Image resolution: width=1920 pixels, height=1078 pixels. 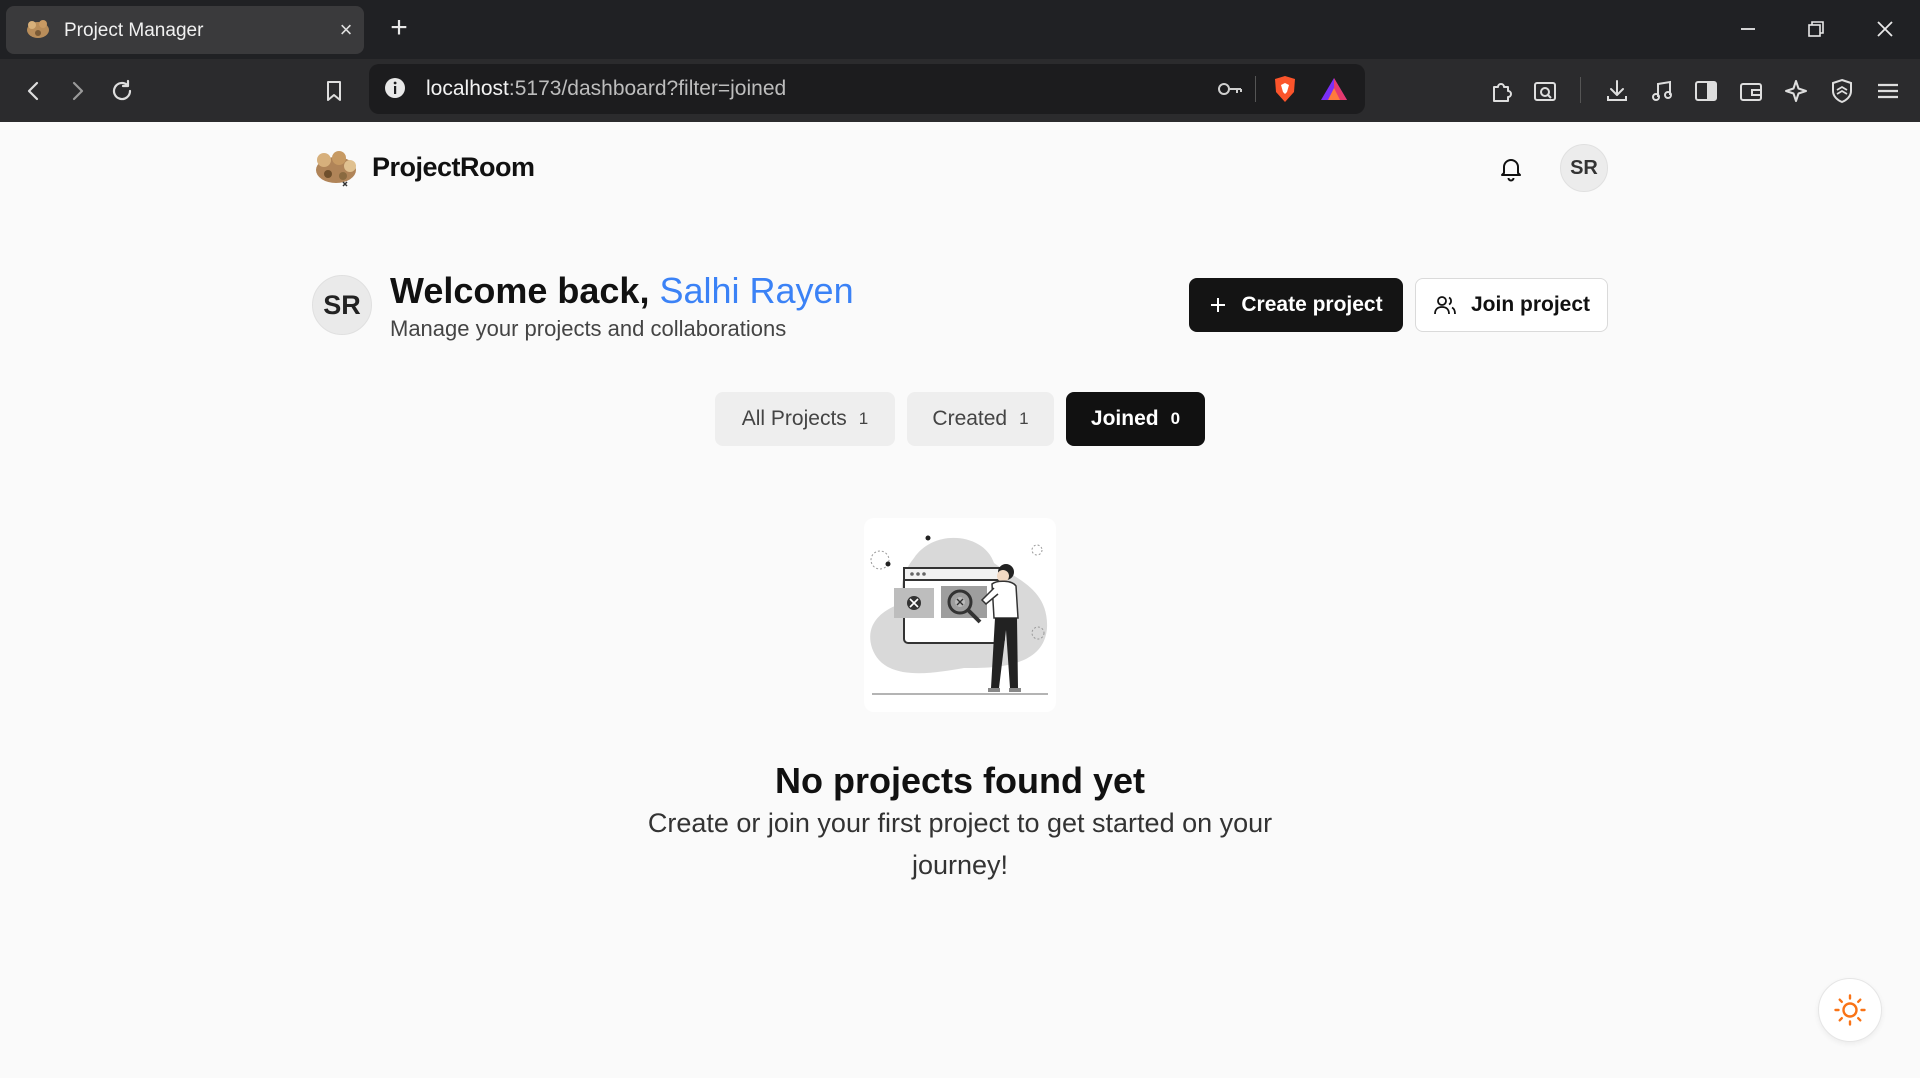 I want to click on tab-favicon-icon, so click(x=38, y=29).